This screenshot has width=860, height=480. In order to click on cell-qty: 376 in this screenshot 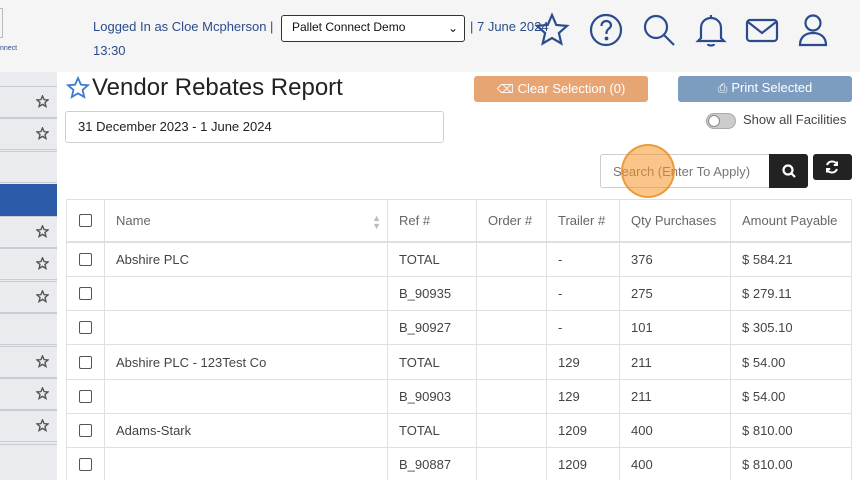, I will do `click(674, 259)`.